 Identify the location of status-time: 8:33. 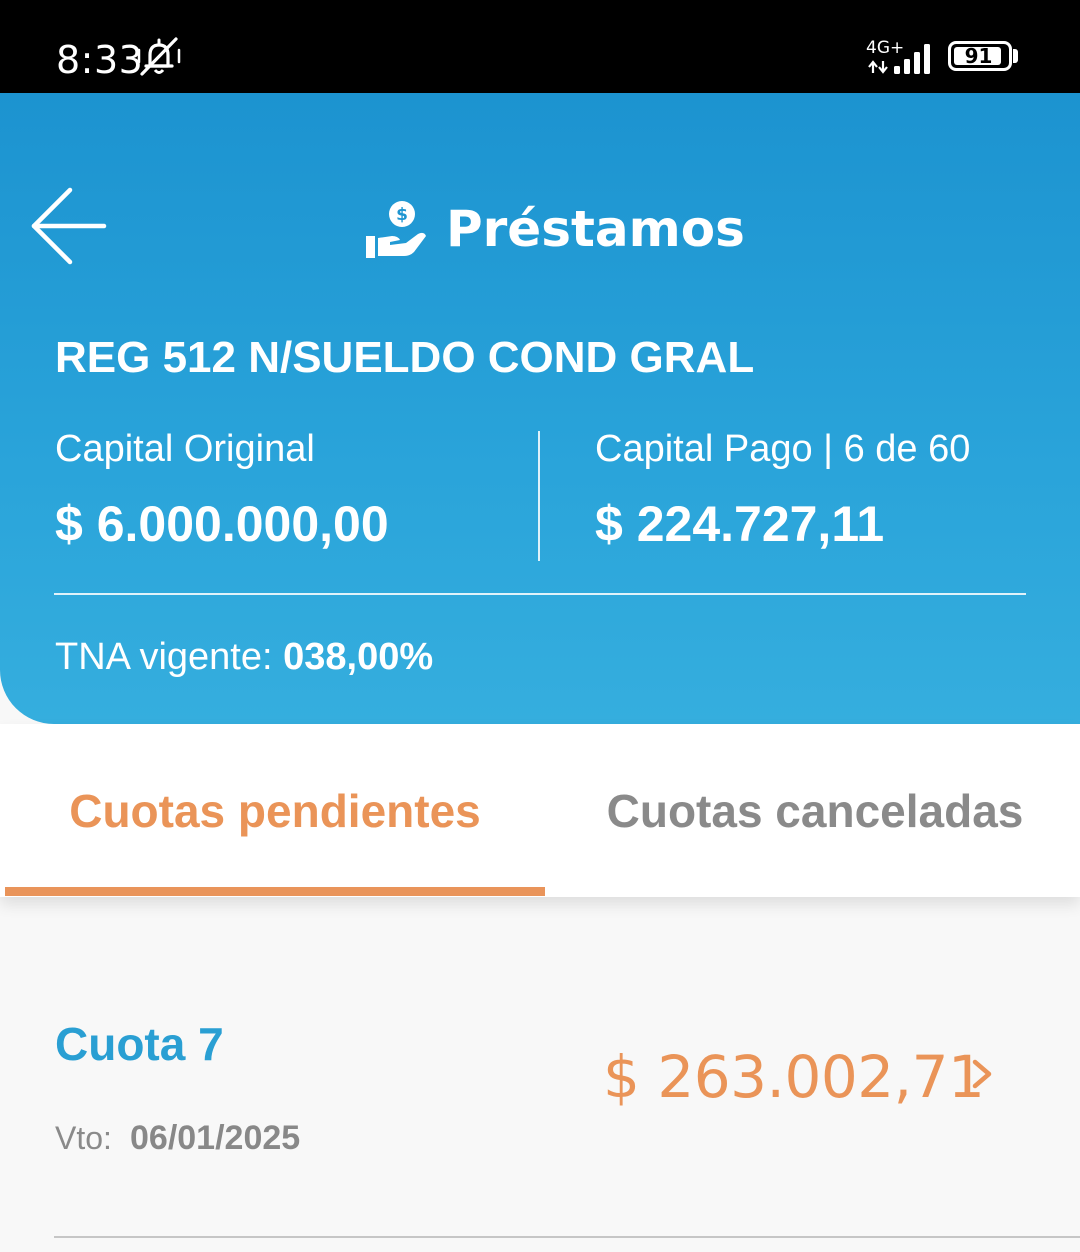
(100, 60).